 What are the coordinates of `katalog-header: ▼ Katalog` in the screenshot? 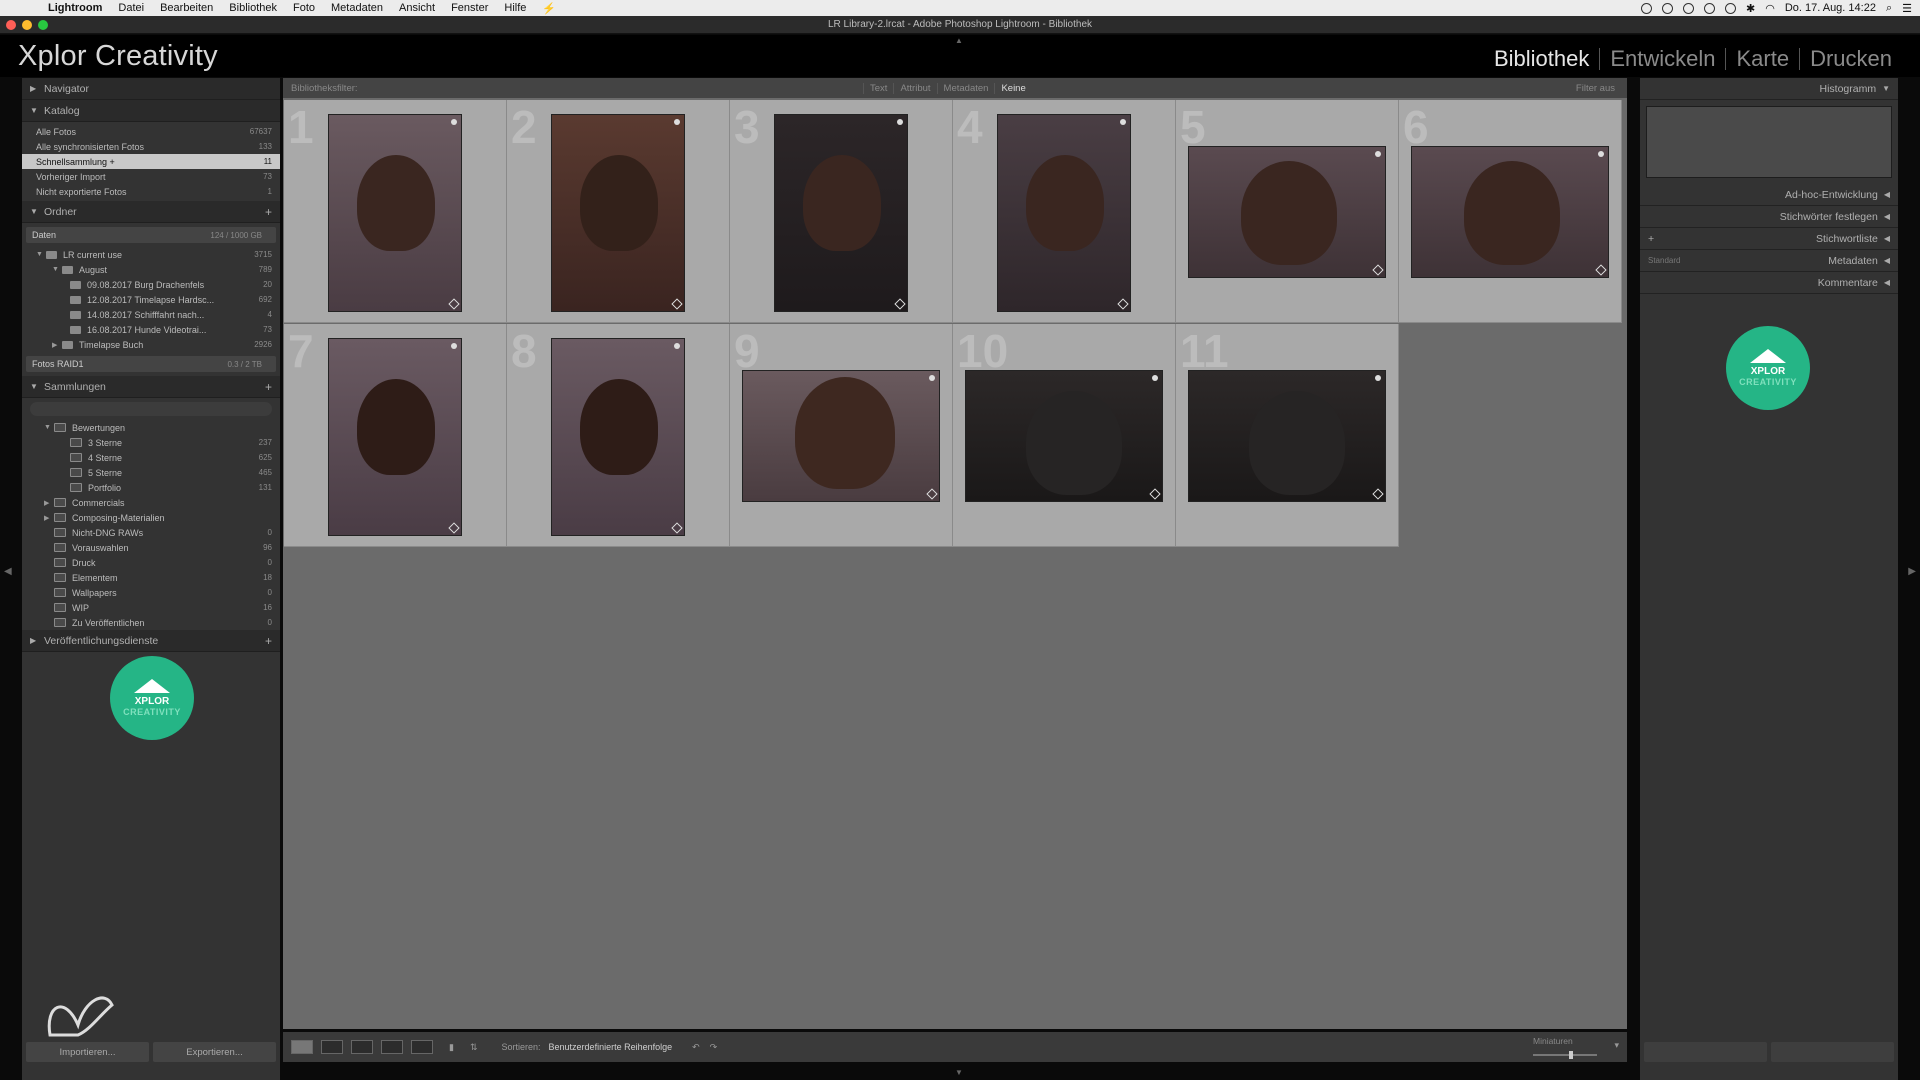 It's located at (151, 111).